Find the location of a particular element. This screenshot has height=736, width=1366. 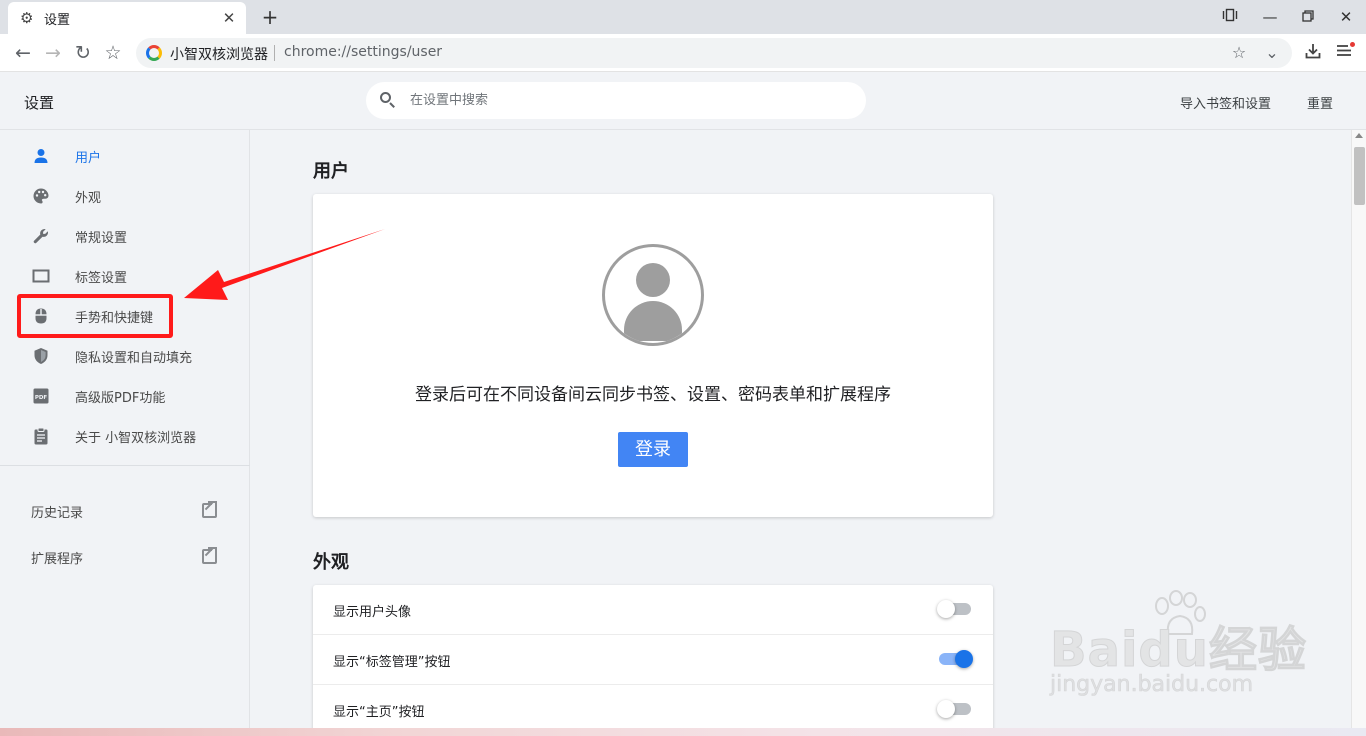

tab-icon is located at coordinates (41, 276).